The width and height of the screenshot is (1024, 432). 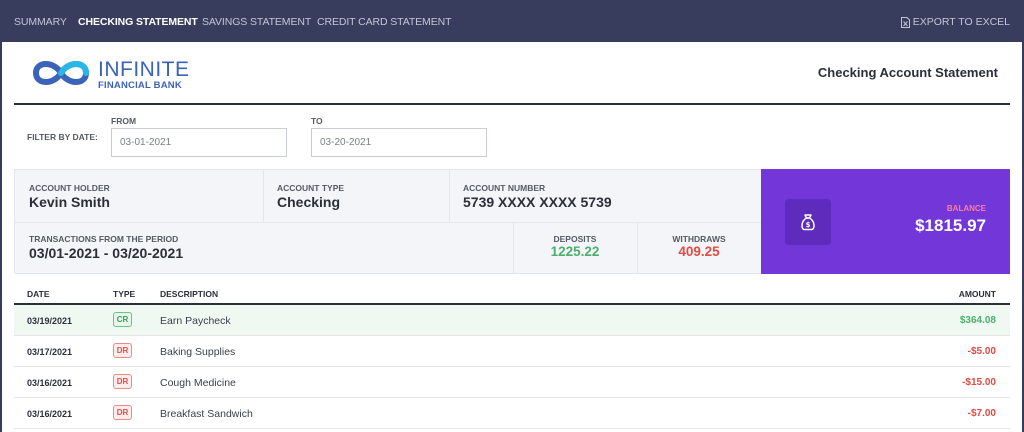 I want to click on title-divider, so click(x=512, y=104).